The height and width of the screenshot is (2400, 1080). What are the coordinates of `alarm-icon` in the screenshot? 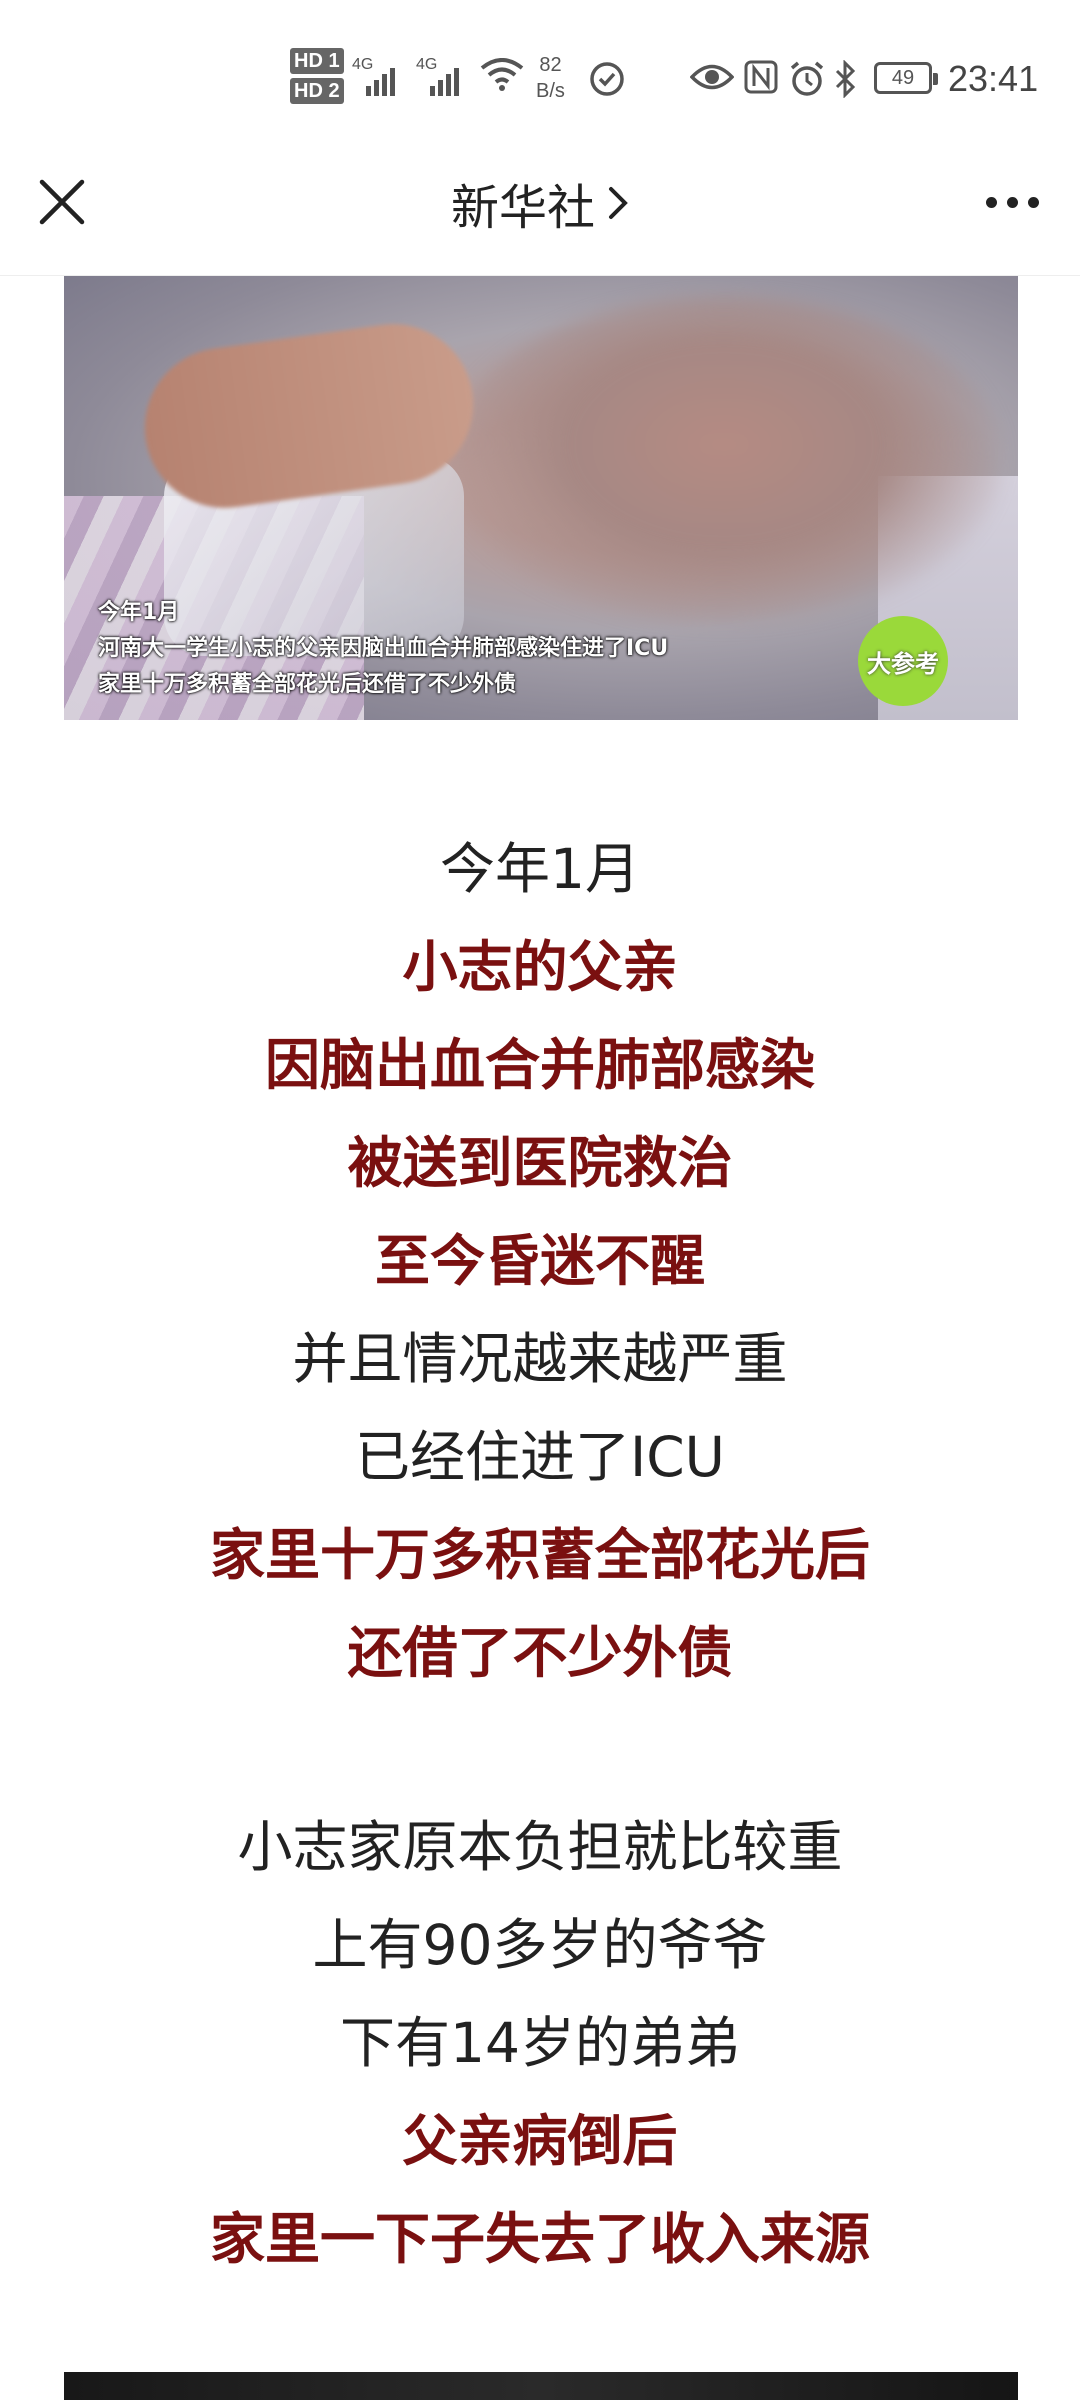 It's located at (807, 78).